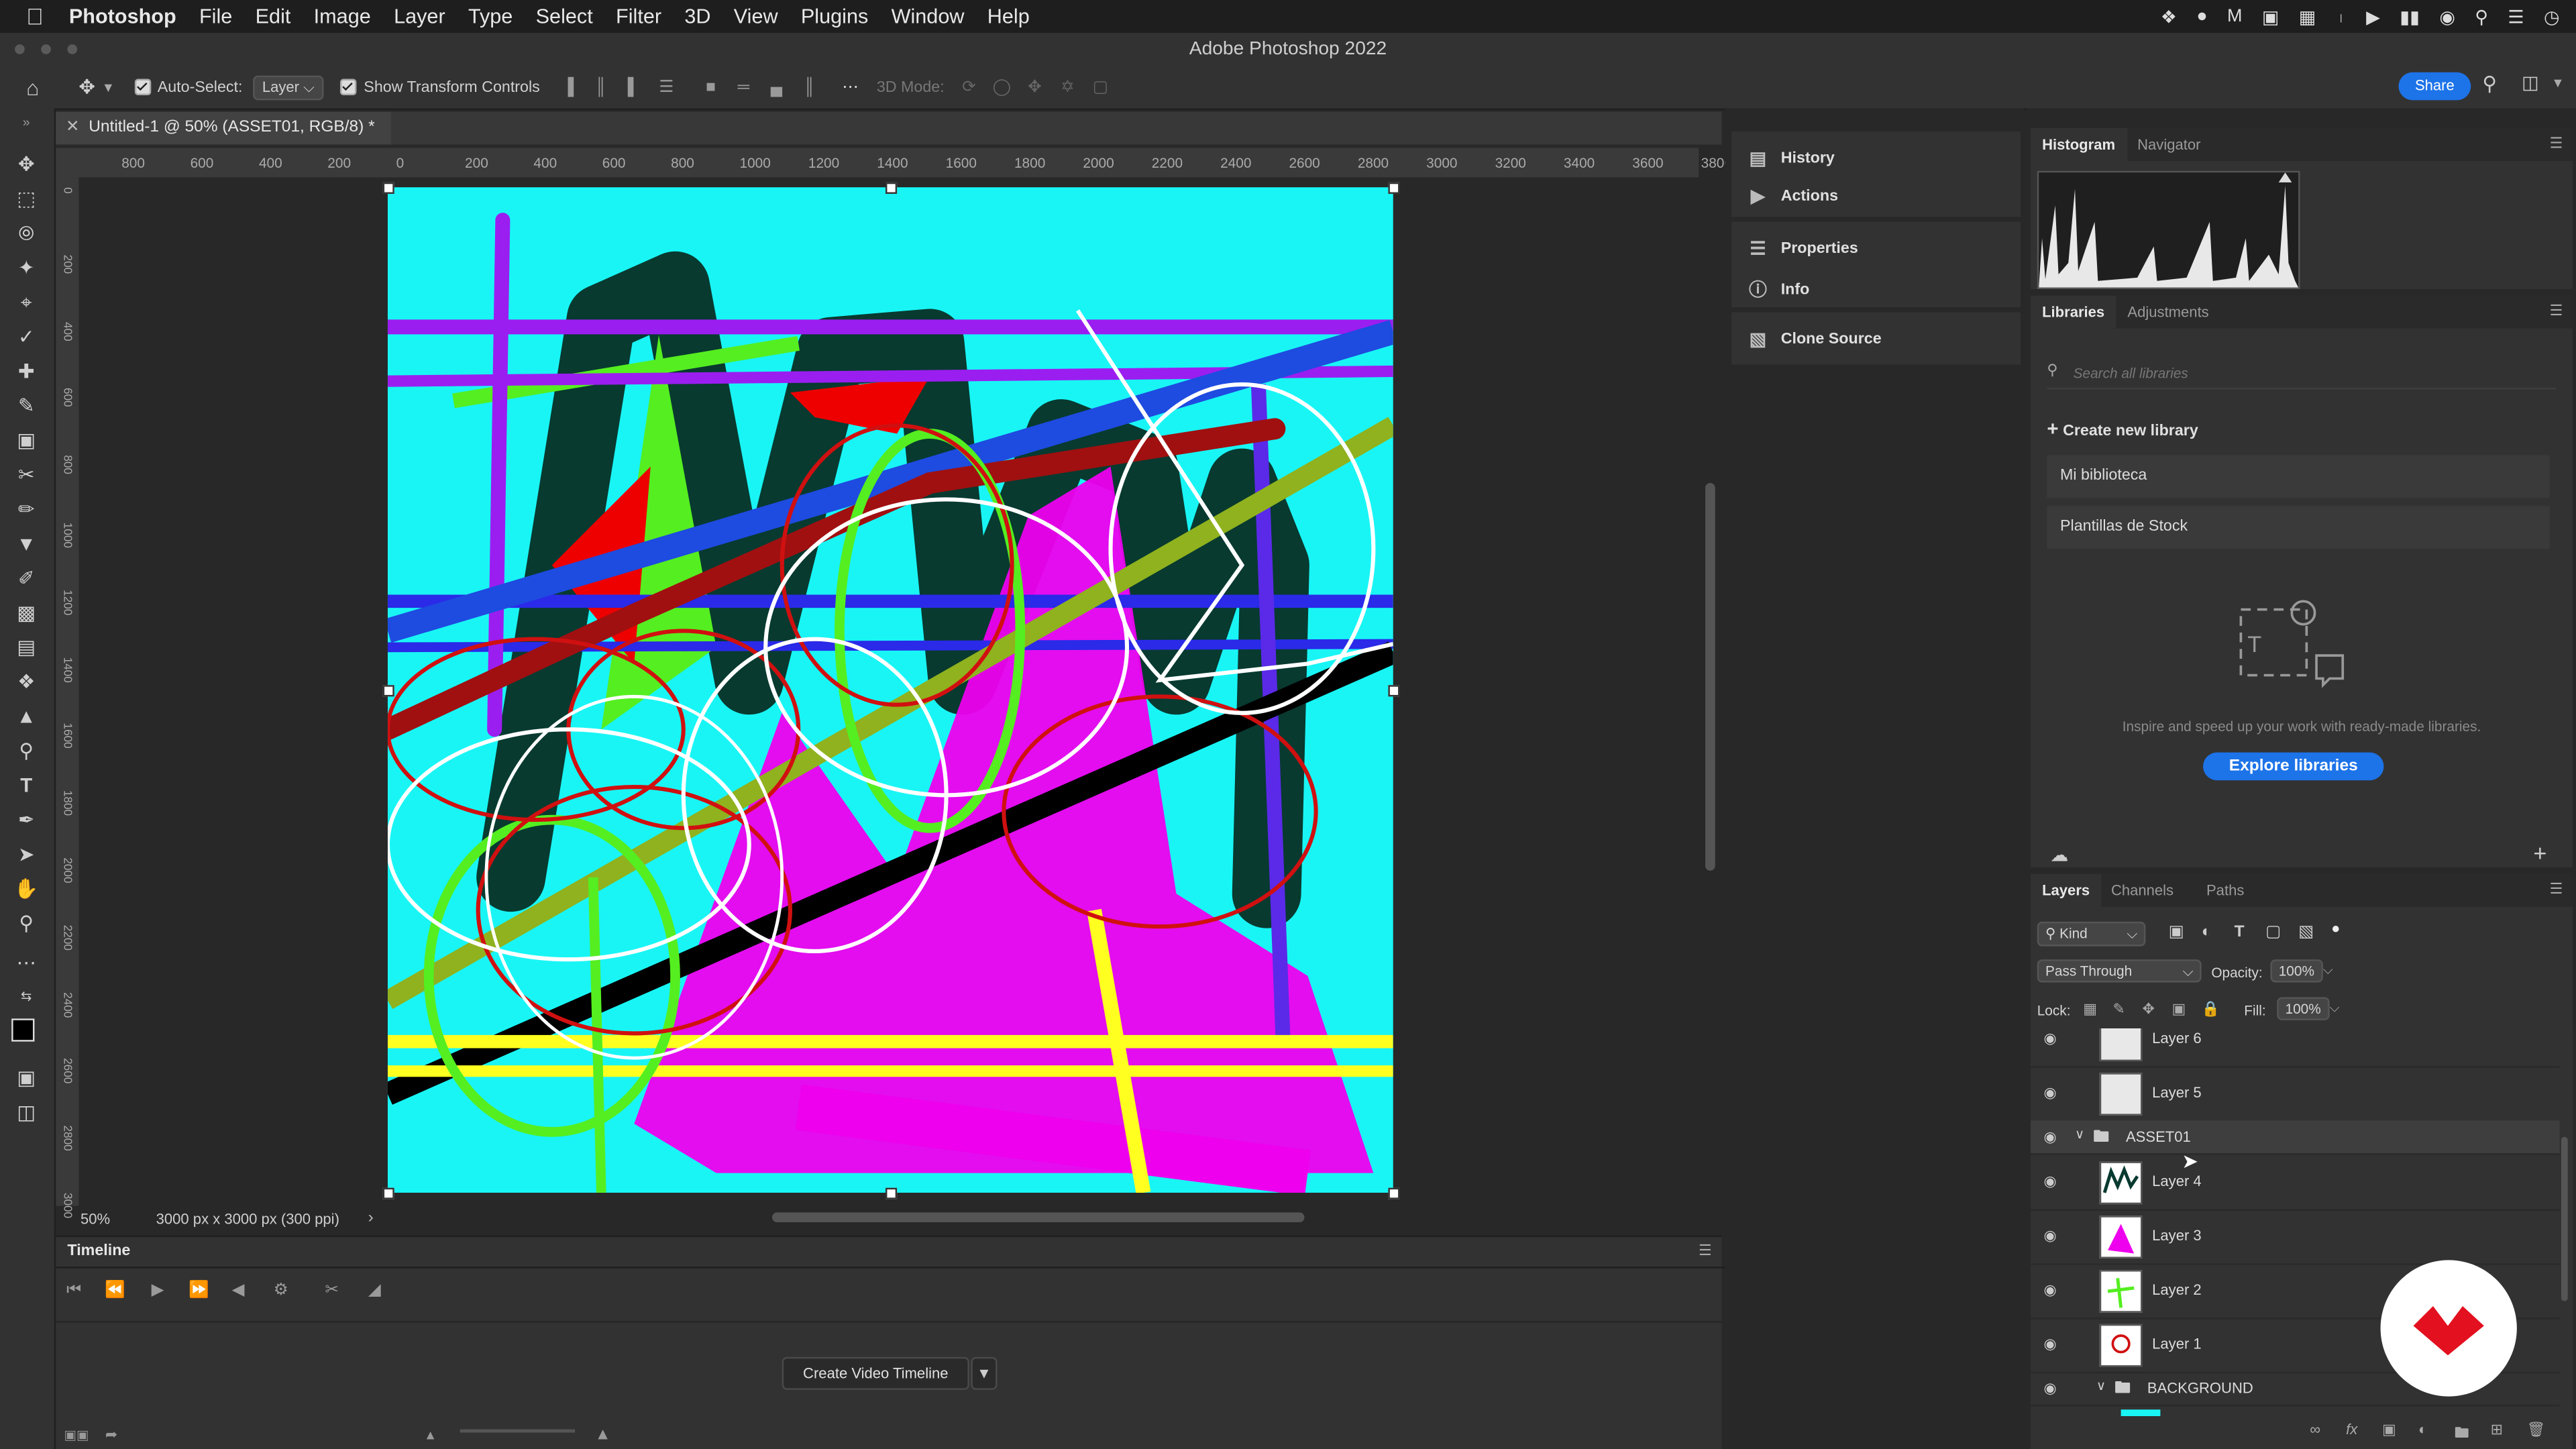 This screenshot has height=1449, width=2576. I want to click on ruler-origin, so click(67, 163).